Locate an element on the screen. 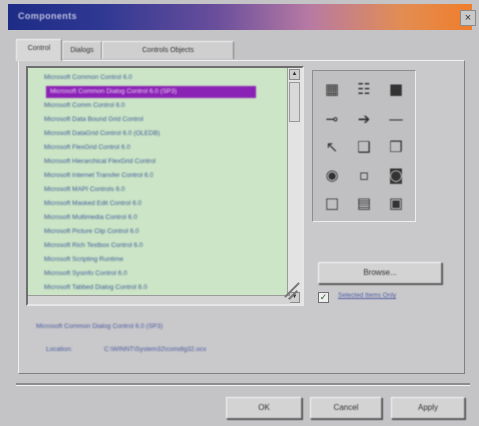 This screenshot has height=426, width=479. list-item: Microsoft Picture Clip Control 6.0 is located at coordinates (91, 232).